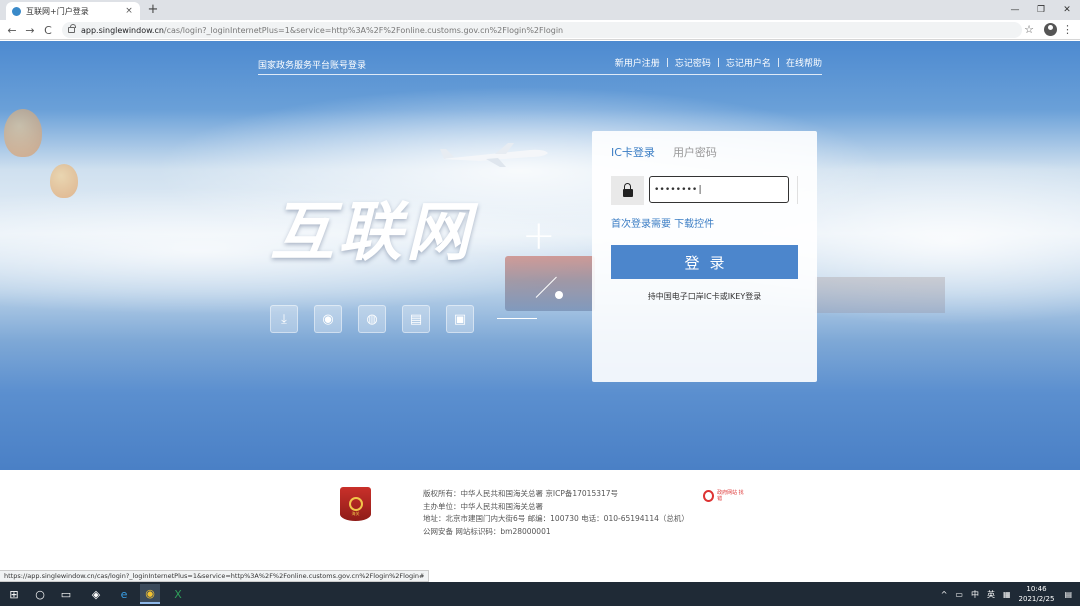  What do you see at coordinates (1067, 10) in the screenshot?
I see `close-window-button: ✕` at bounding box center [1067, 10].